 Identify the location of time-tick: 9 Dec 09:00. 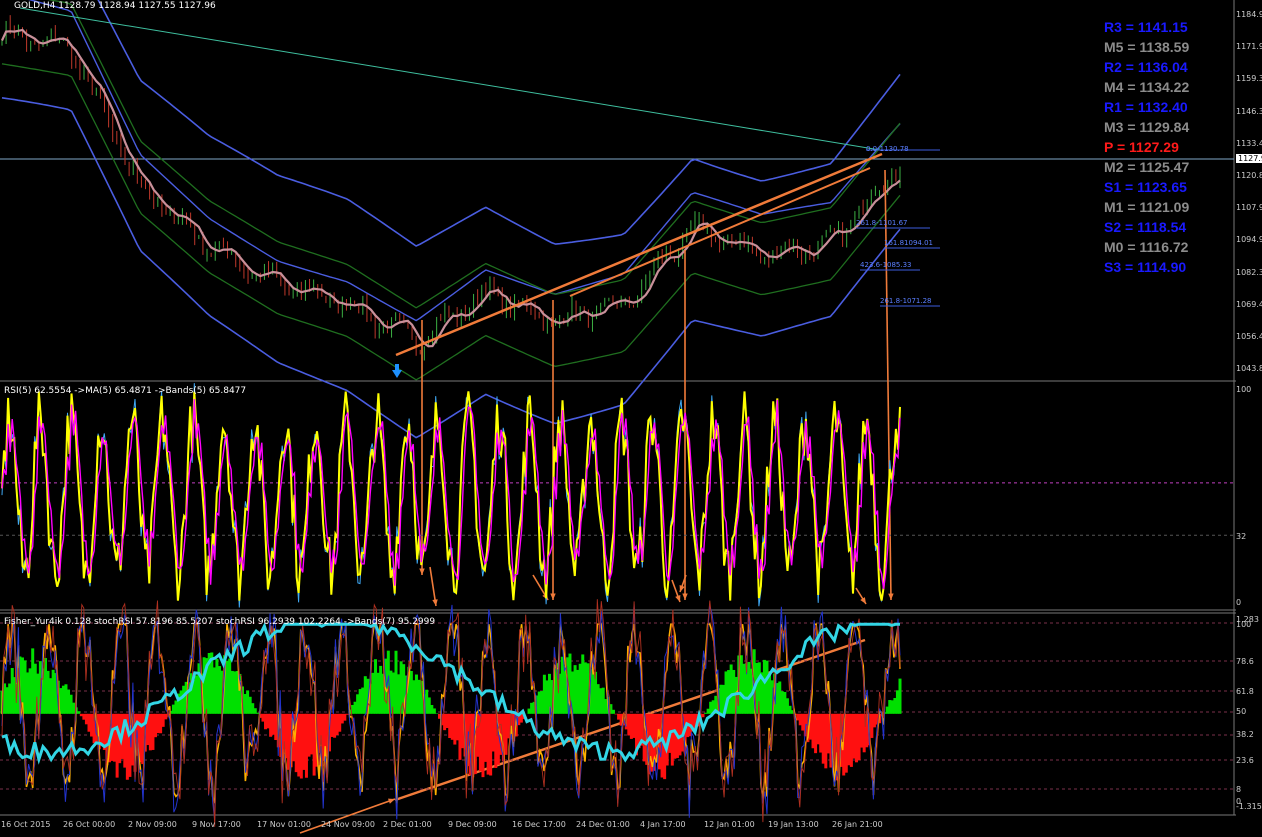
(472, 824).